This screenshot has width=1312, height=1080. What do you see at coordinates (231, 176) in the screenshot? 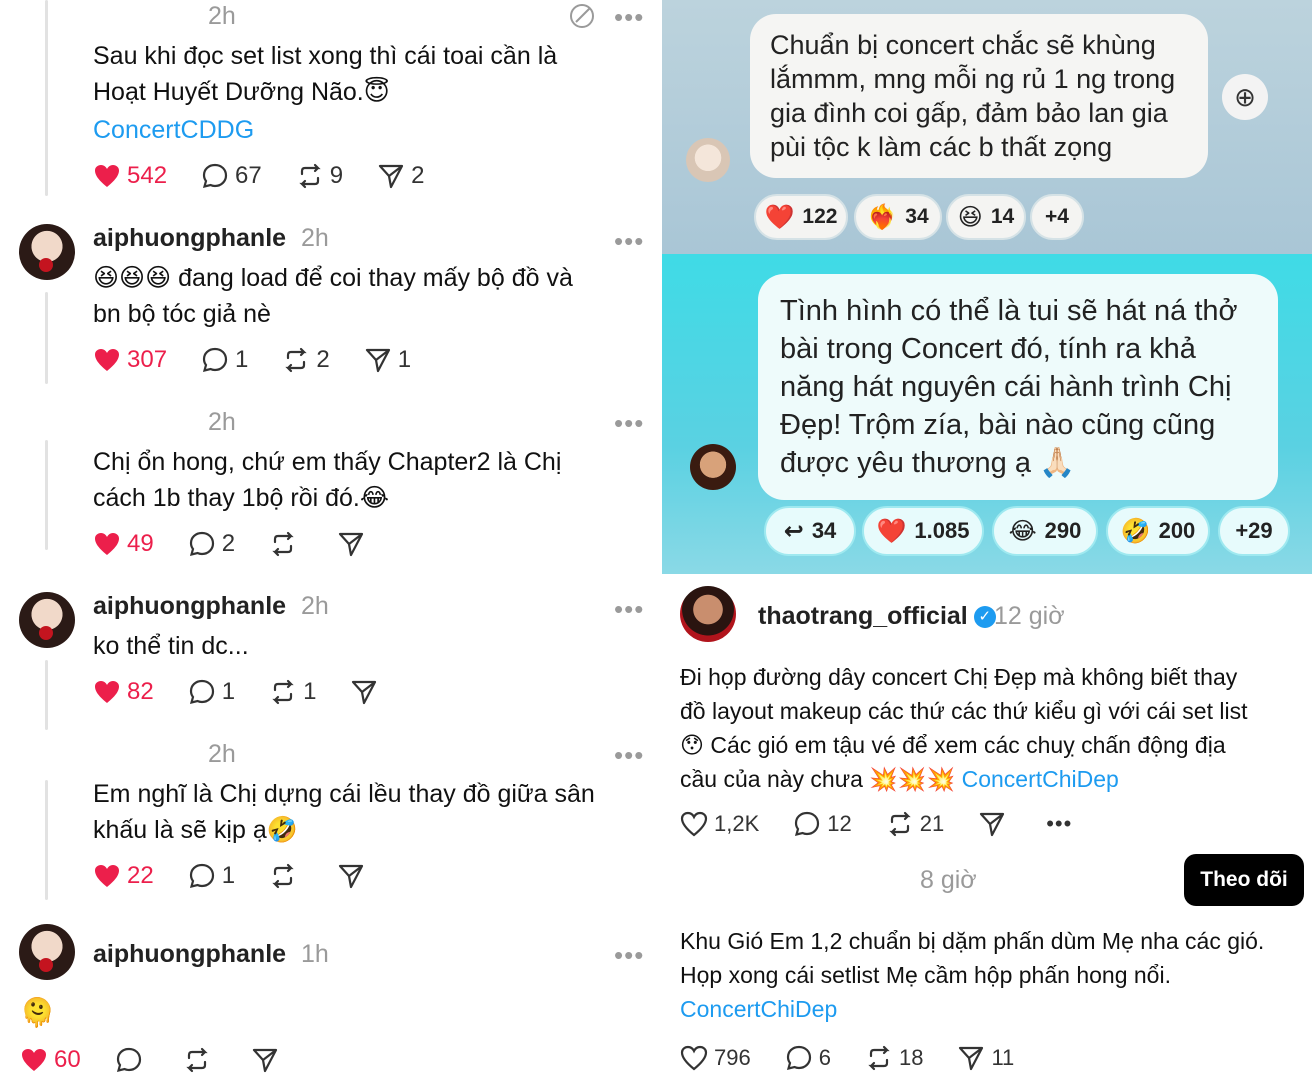
I see `reply-button: 67` at bounding box center [231, 176].